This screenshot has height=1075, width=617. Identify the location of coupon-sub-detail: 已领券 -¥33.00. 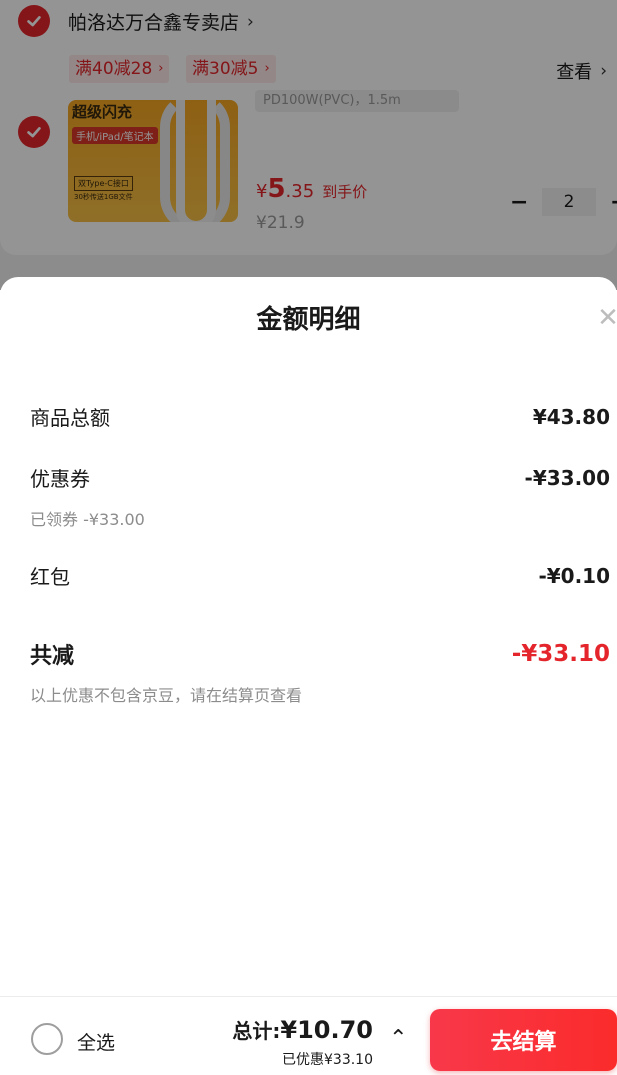
(87, 519).